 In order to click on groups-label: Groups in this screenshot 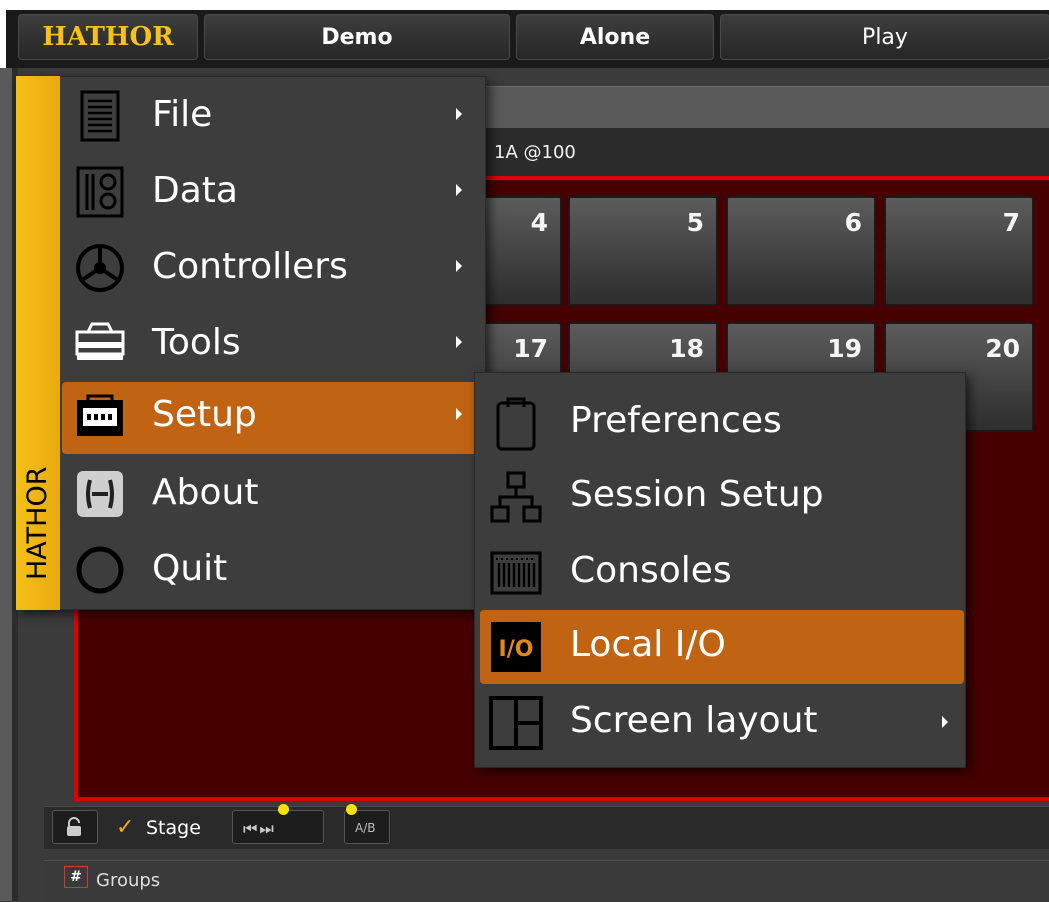, I will do `click(128, 880)`.